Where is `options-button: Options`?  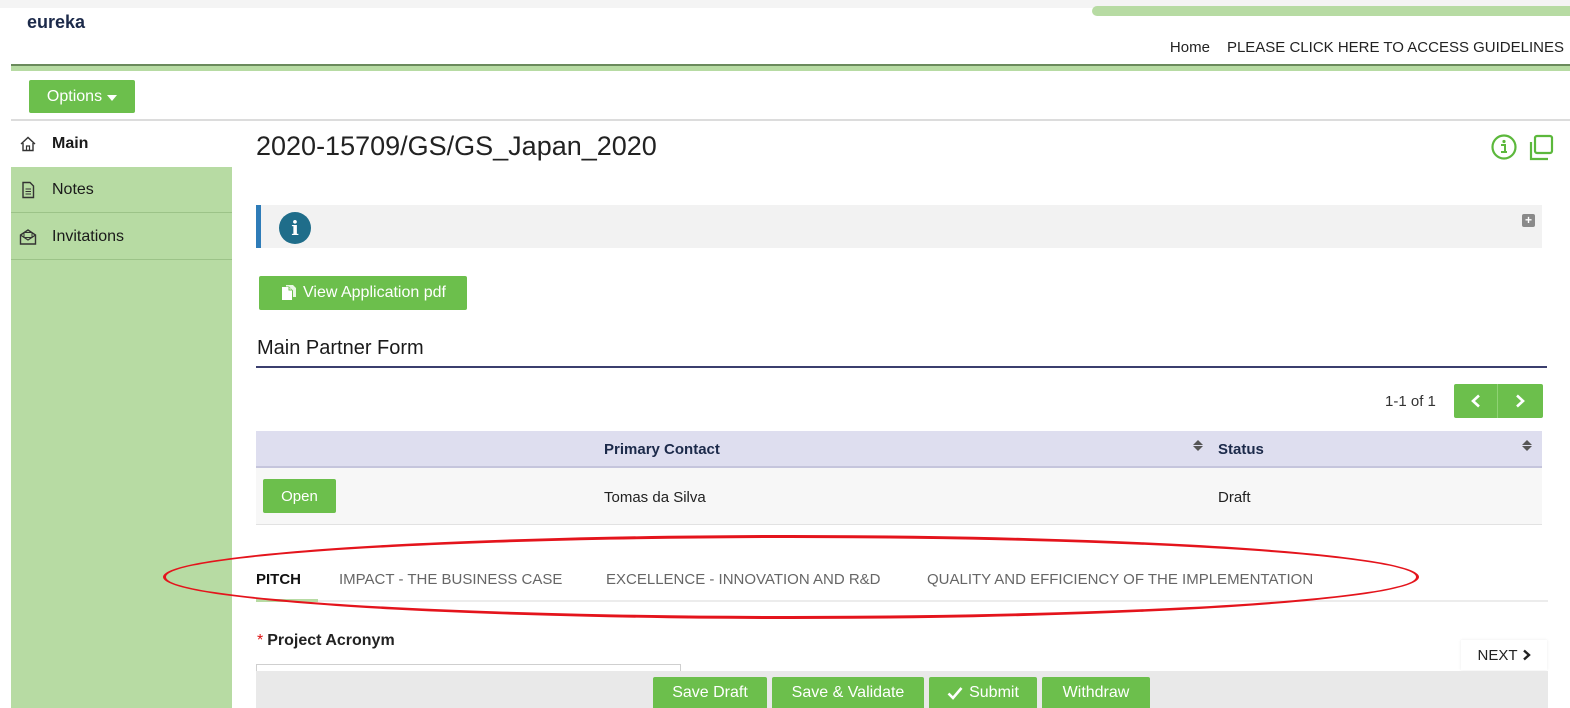
options-button: Options is located at coordinates (82, 96).